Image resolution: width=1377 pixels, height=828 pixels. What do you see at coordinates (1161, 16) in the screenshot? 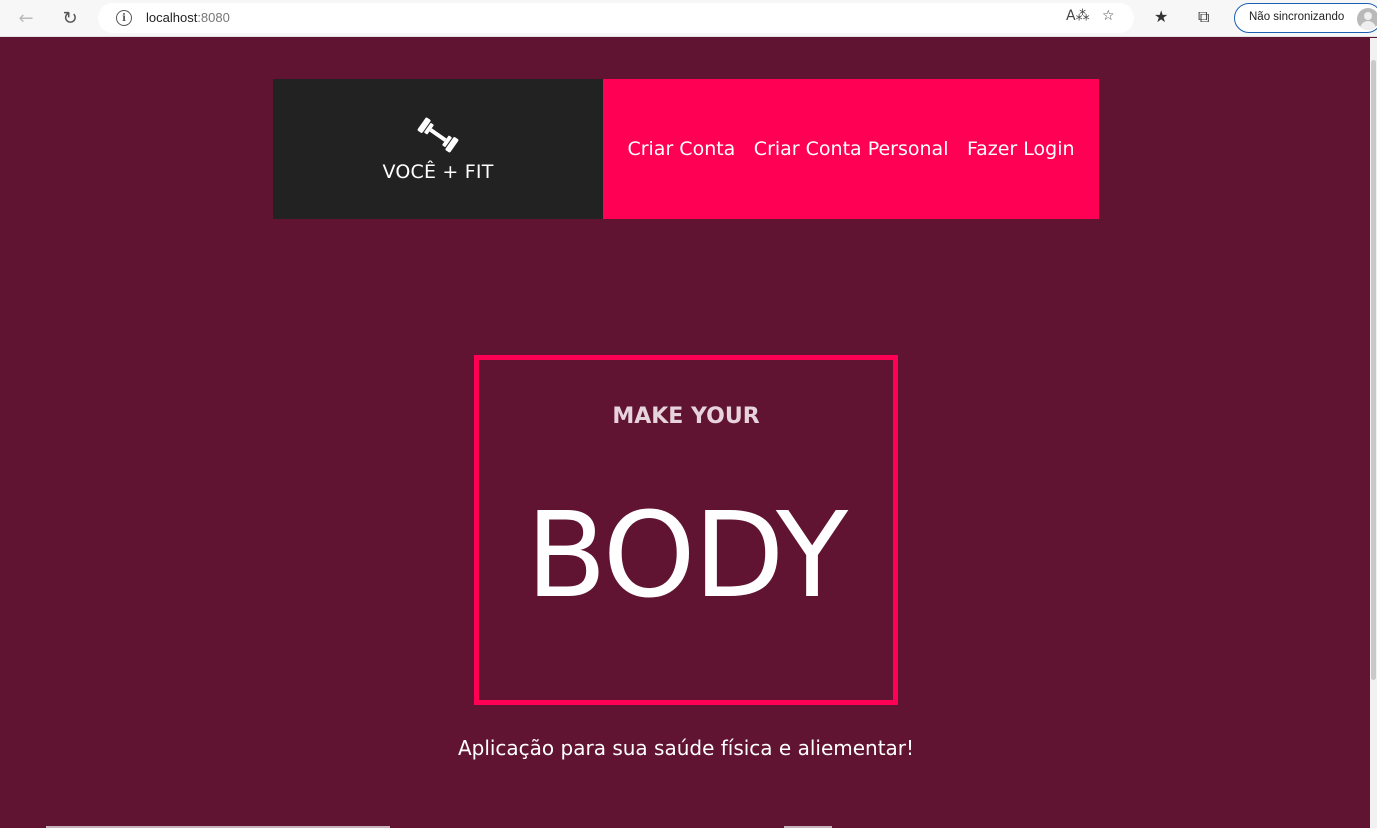
I see `favorites-icon: ★` at bounding box center [1161, 16].